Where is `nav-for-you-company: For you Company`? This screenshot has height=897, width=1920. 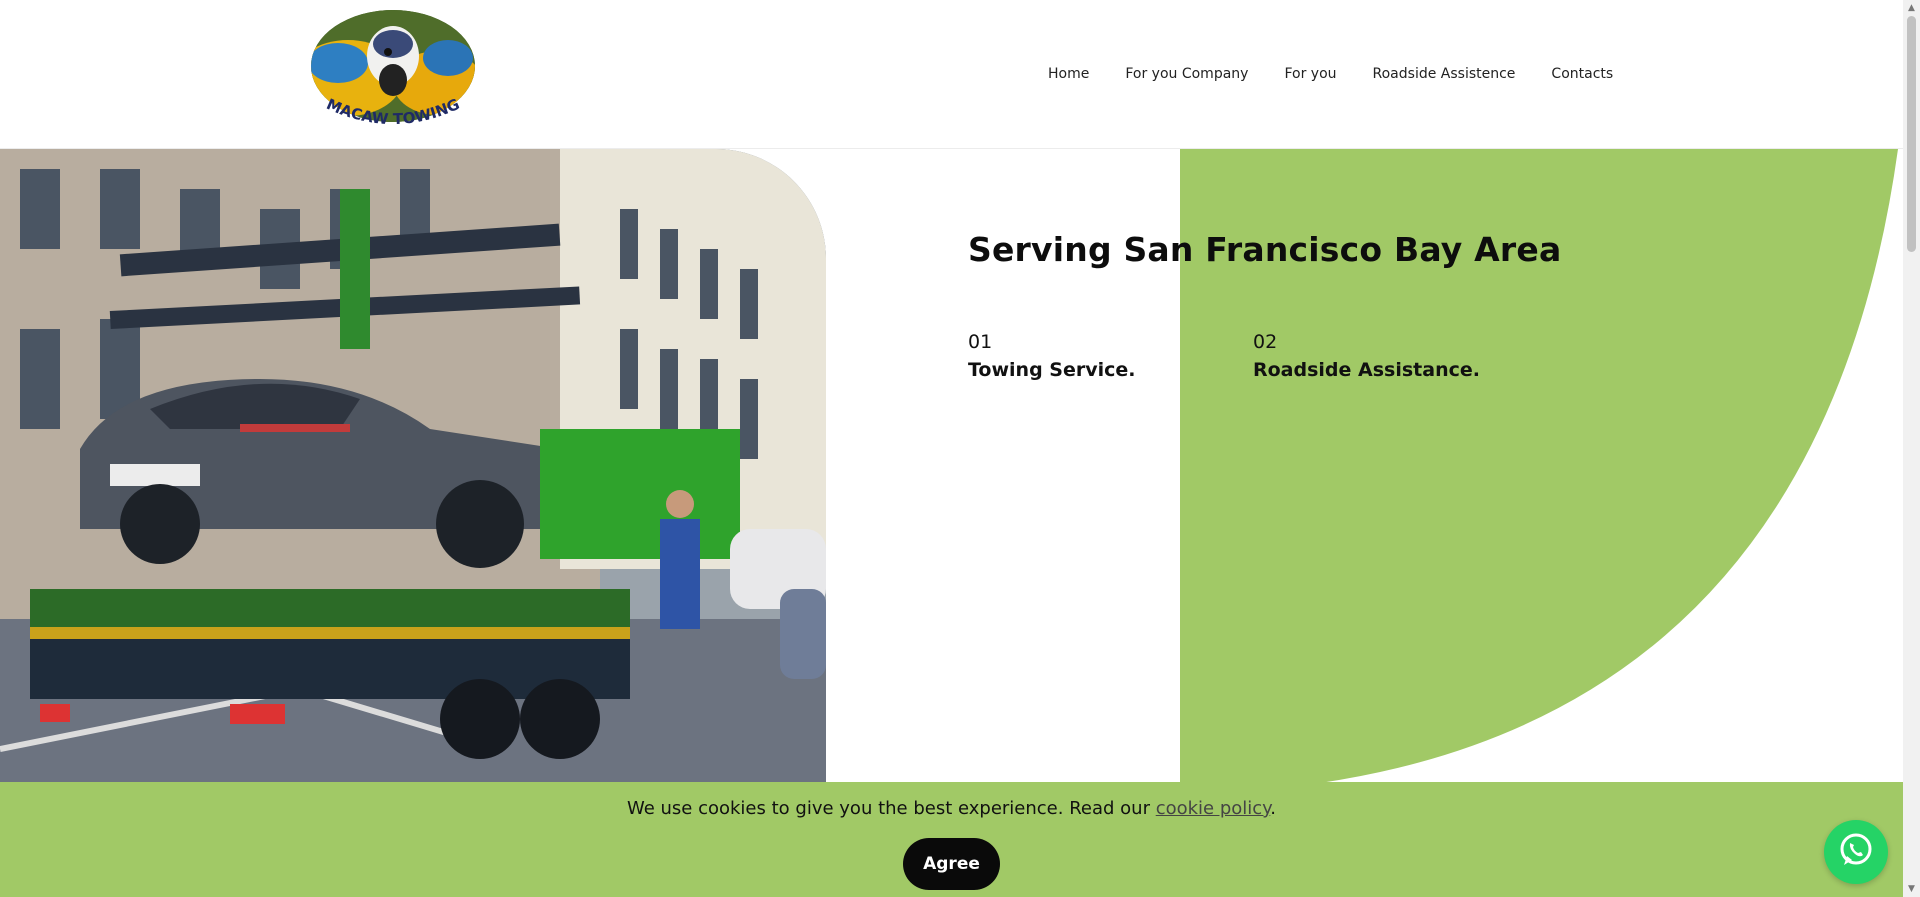
nav-for-you-company: For you Company is located at coordinates (1186, 74).